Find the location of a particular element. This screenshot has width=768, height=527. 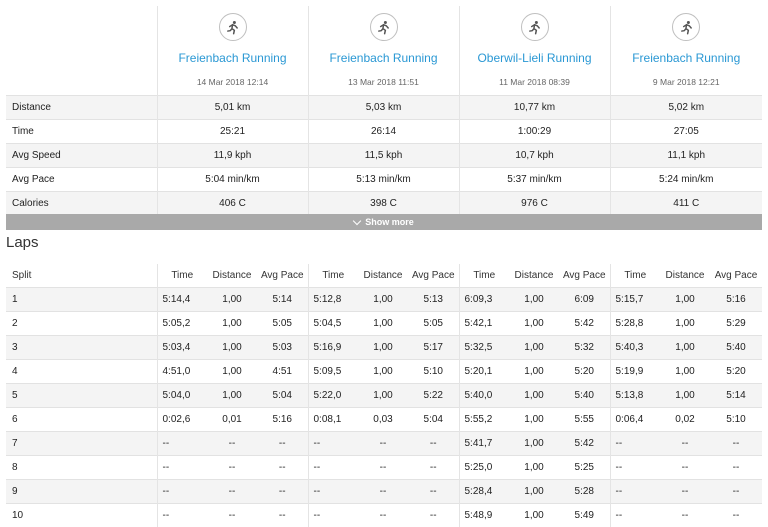

activity-column-header: Freienbach Running 14 Mar 2018 12:14 is located at coordinates (232, 51).